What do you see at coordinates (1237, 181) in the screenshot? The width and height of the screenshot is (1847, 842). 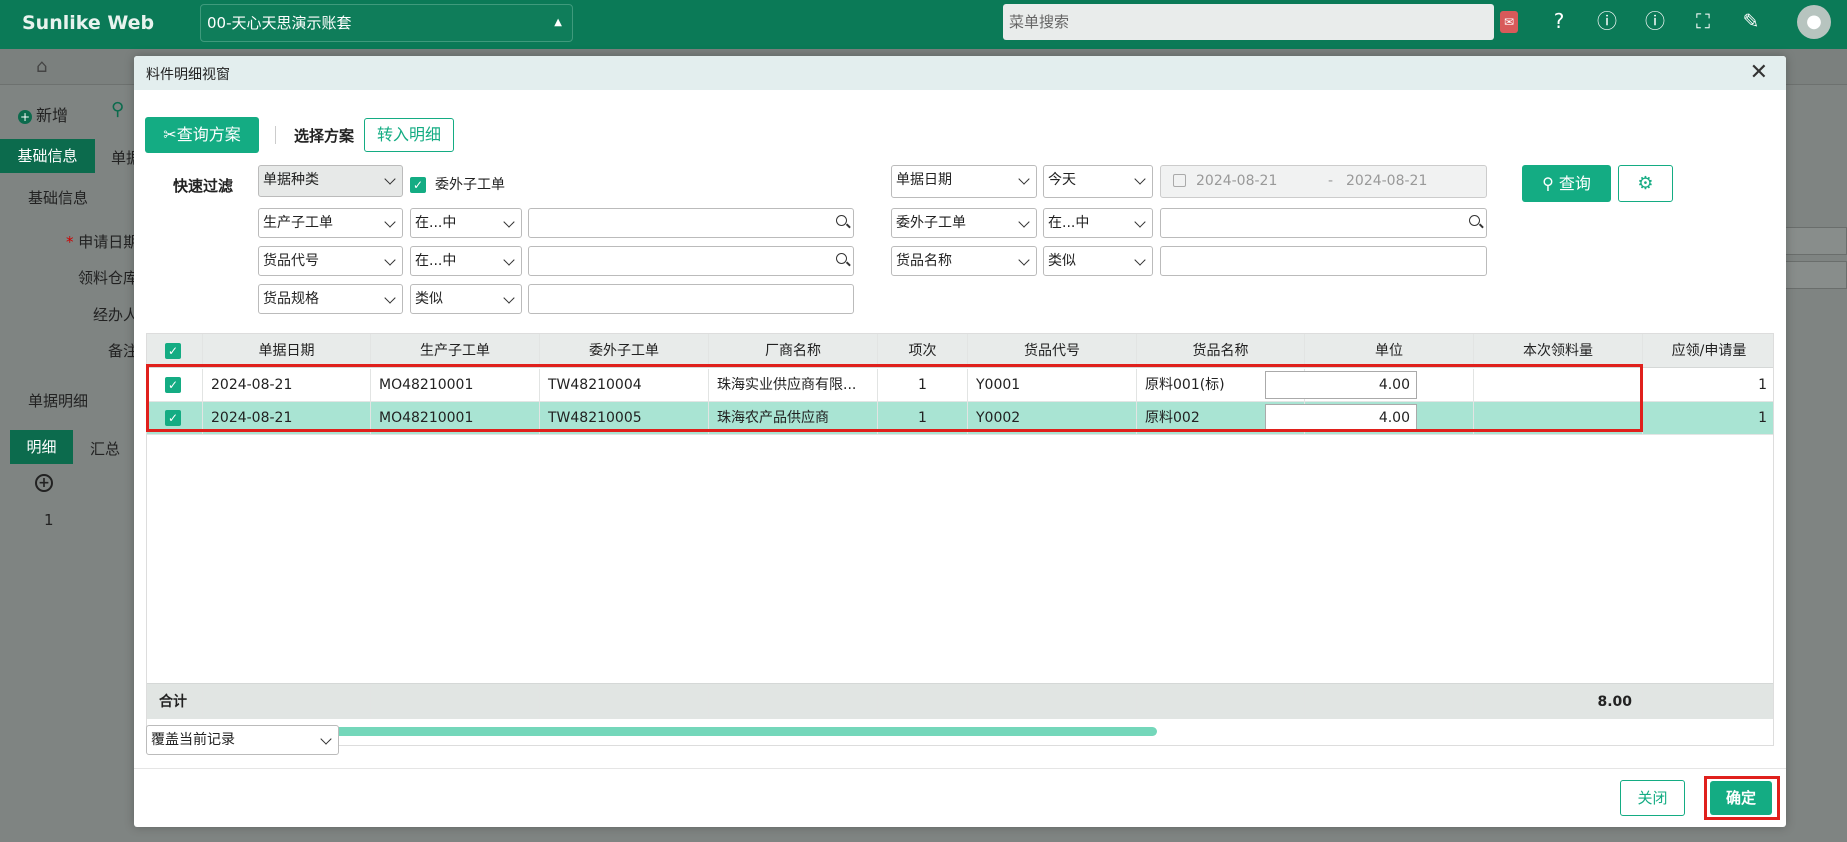 I see `date-from: 2024-08-21` at bounding box center [1237, 181].